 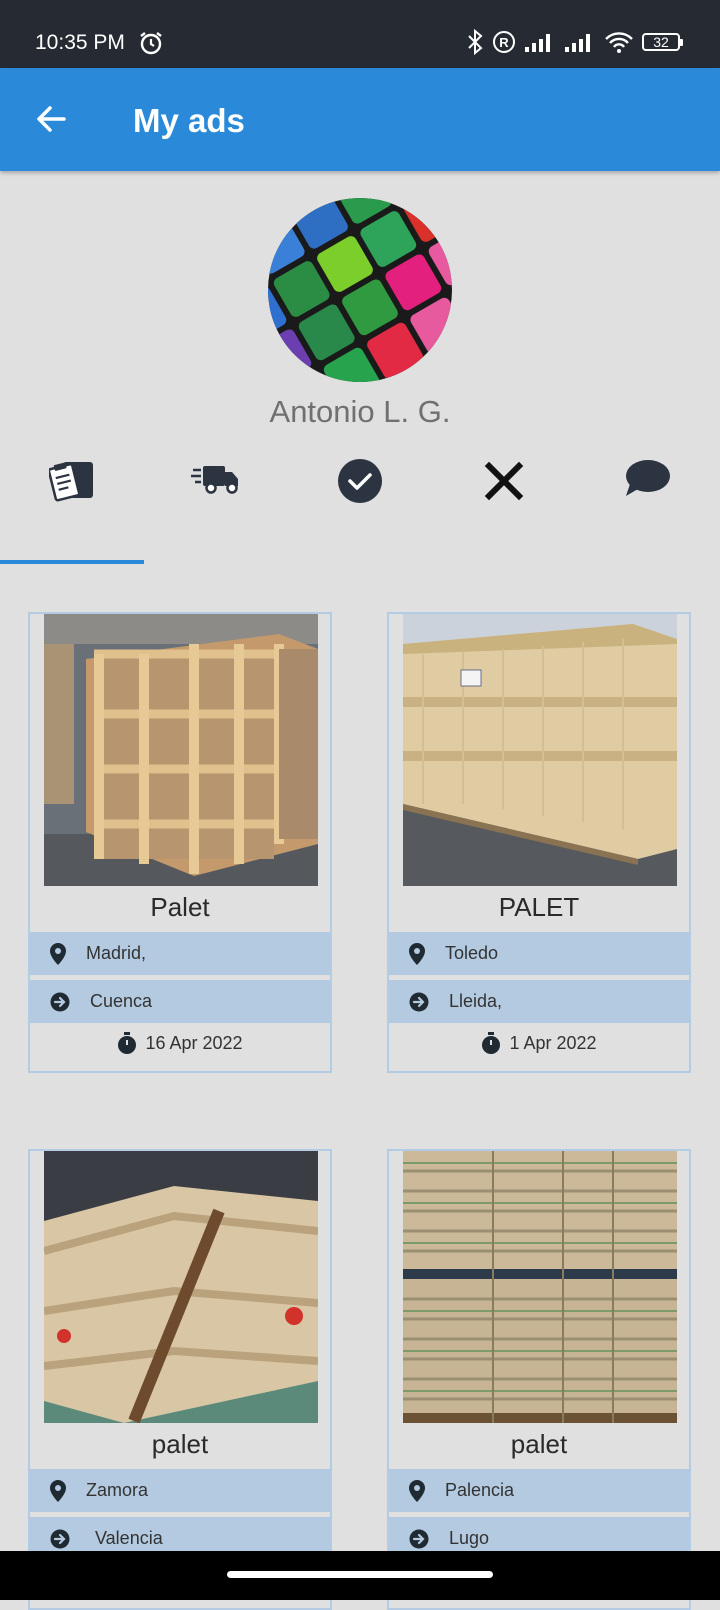 I want to click on bluetooth-icon, so click(x=475, y=42).